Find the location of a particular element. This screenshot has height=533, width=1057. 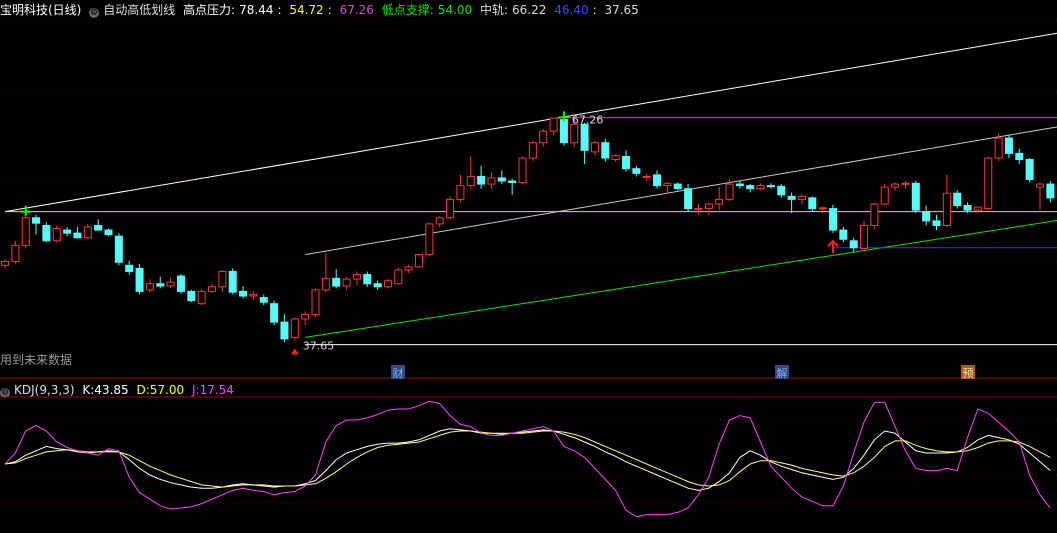

kdj-line-k is located at coordinates (527, 459).